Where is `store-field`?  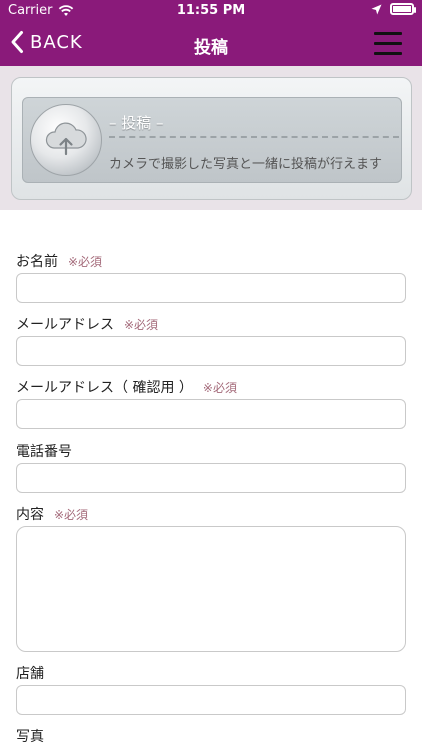
store-field is located at coordinates (211, 700).